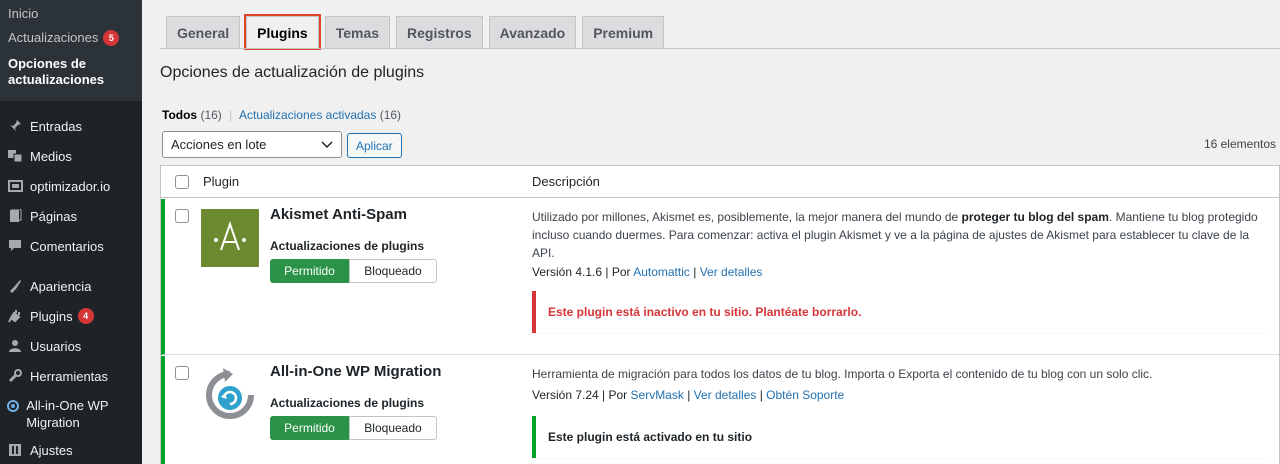 The width and height of the screenshot is (1280, 464). I want to click on chevron-down-icon, so click(327, 144).